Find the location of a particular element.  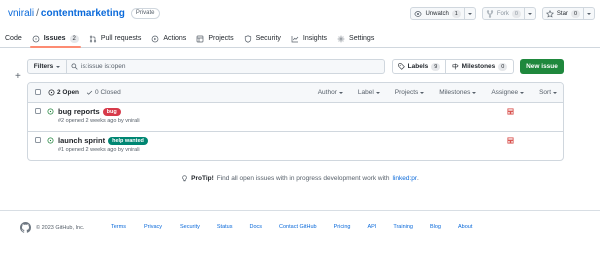

footer-link-contact: Contact GitHub is located at coordinates (298, 227).